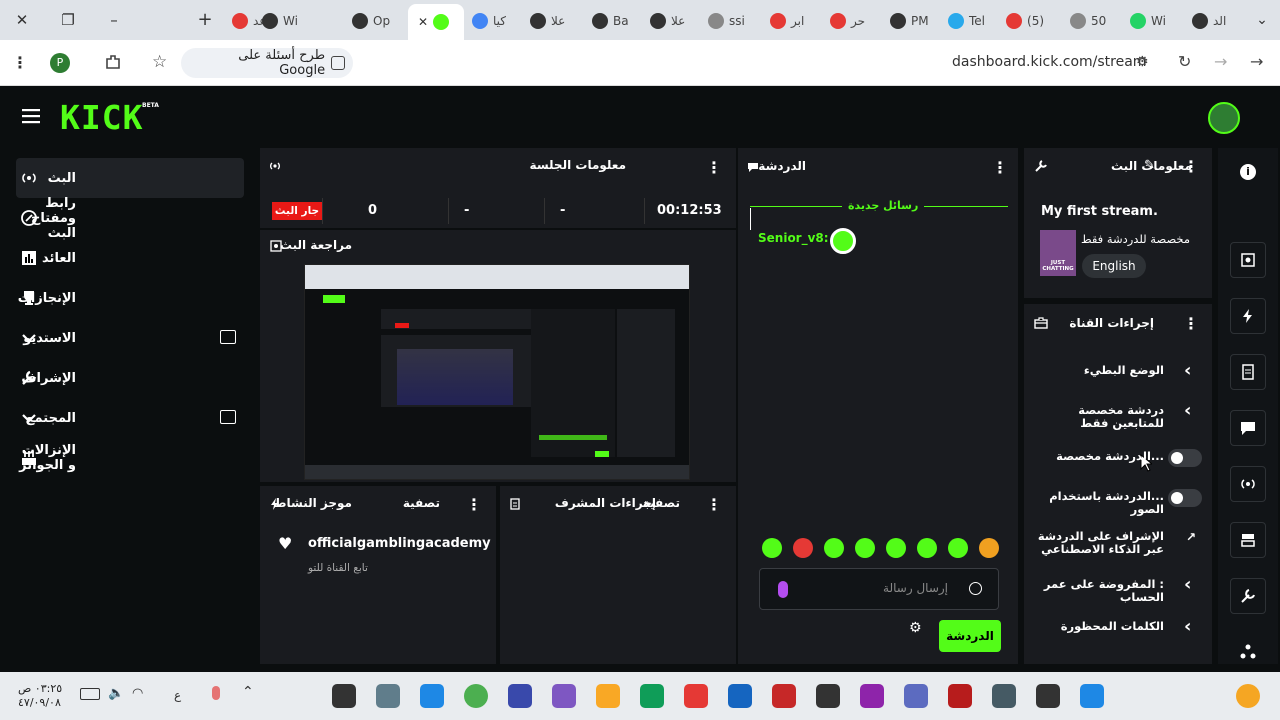  What do you see at coordinates (608, 696) in the screenshot?
I see `file-explorer-icon` at bounding box center [608, 696].